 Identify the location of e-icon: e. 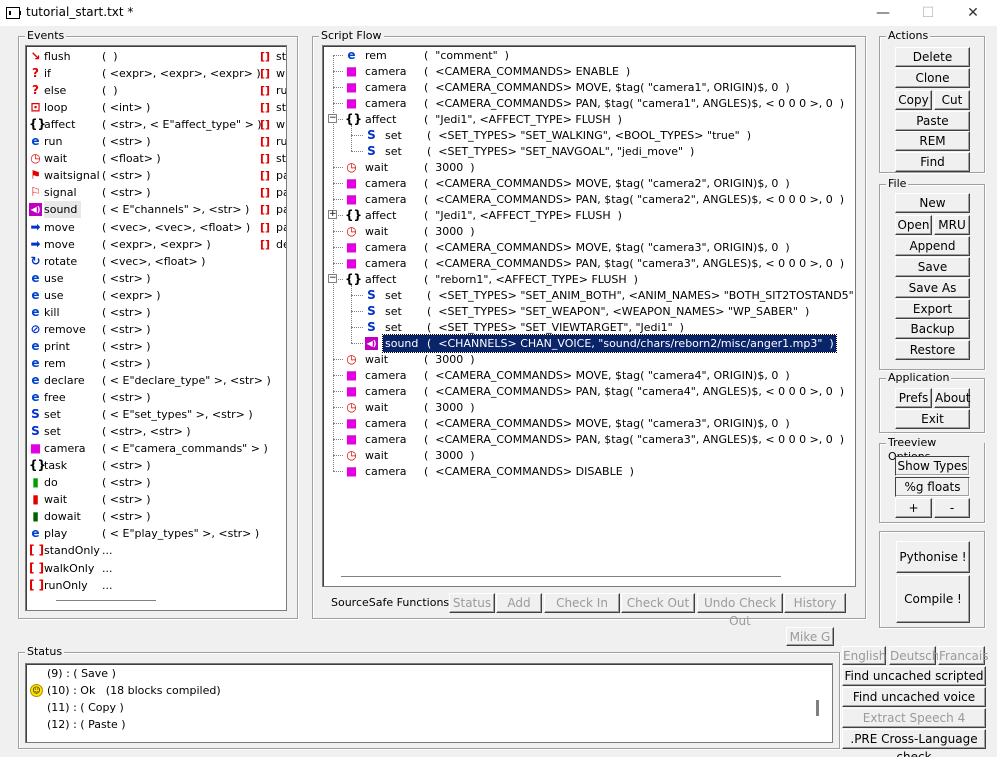
(351, 55).